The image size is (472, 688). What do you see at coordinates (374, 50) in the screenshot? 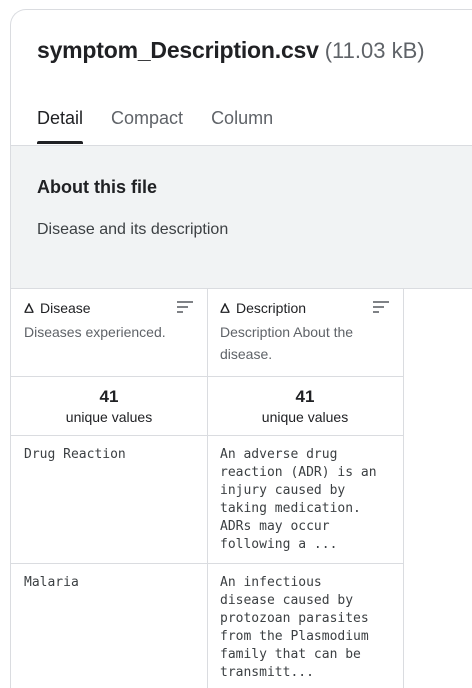
I see `file-size: (11.03 kB)` at bounding box center [374, 50].